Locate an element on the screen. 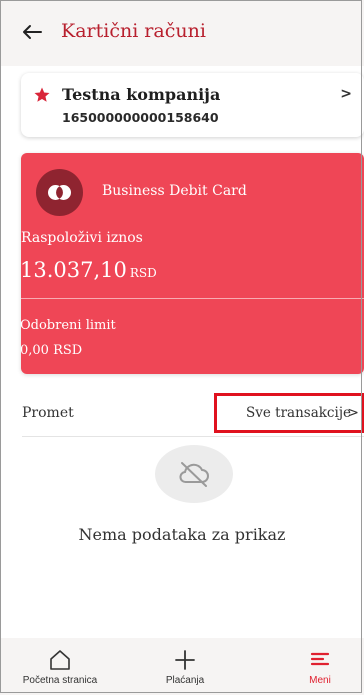 The image size is (364, 695). account-card: Testna kompanija 165000000000158640 > is located at coordinates (192, 105).